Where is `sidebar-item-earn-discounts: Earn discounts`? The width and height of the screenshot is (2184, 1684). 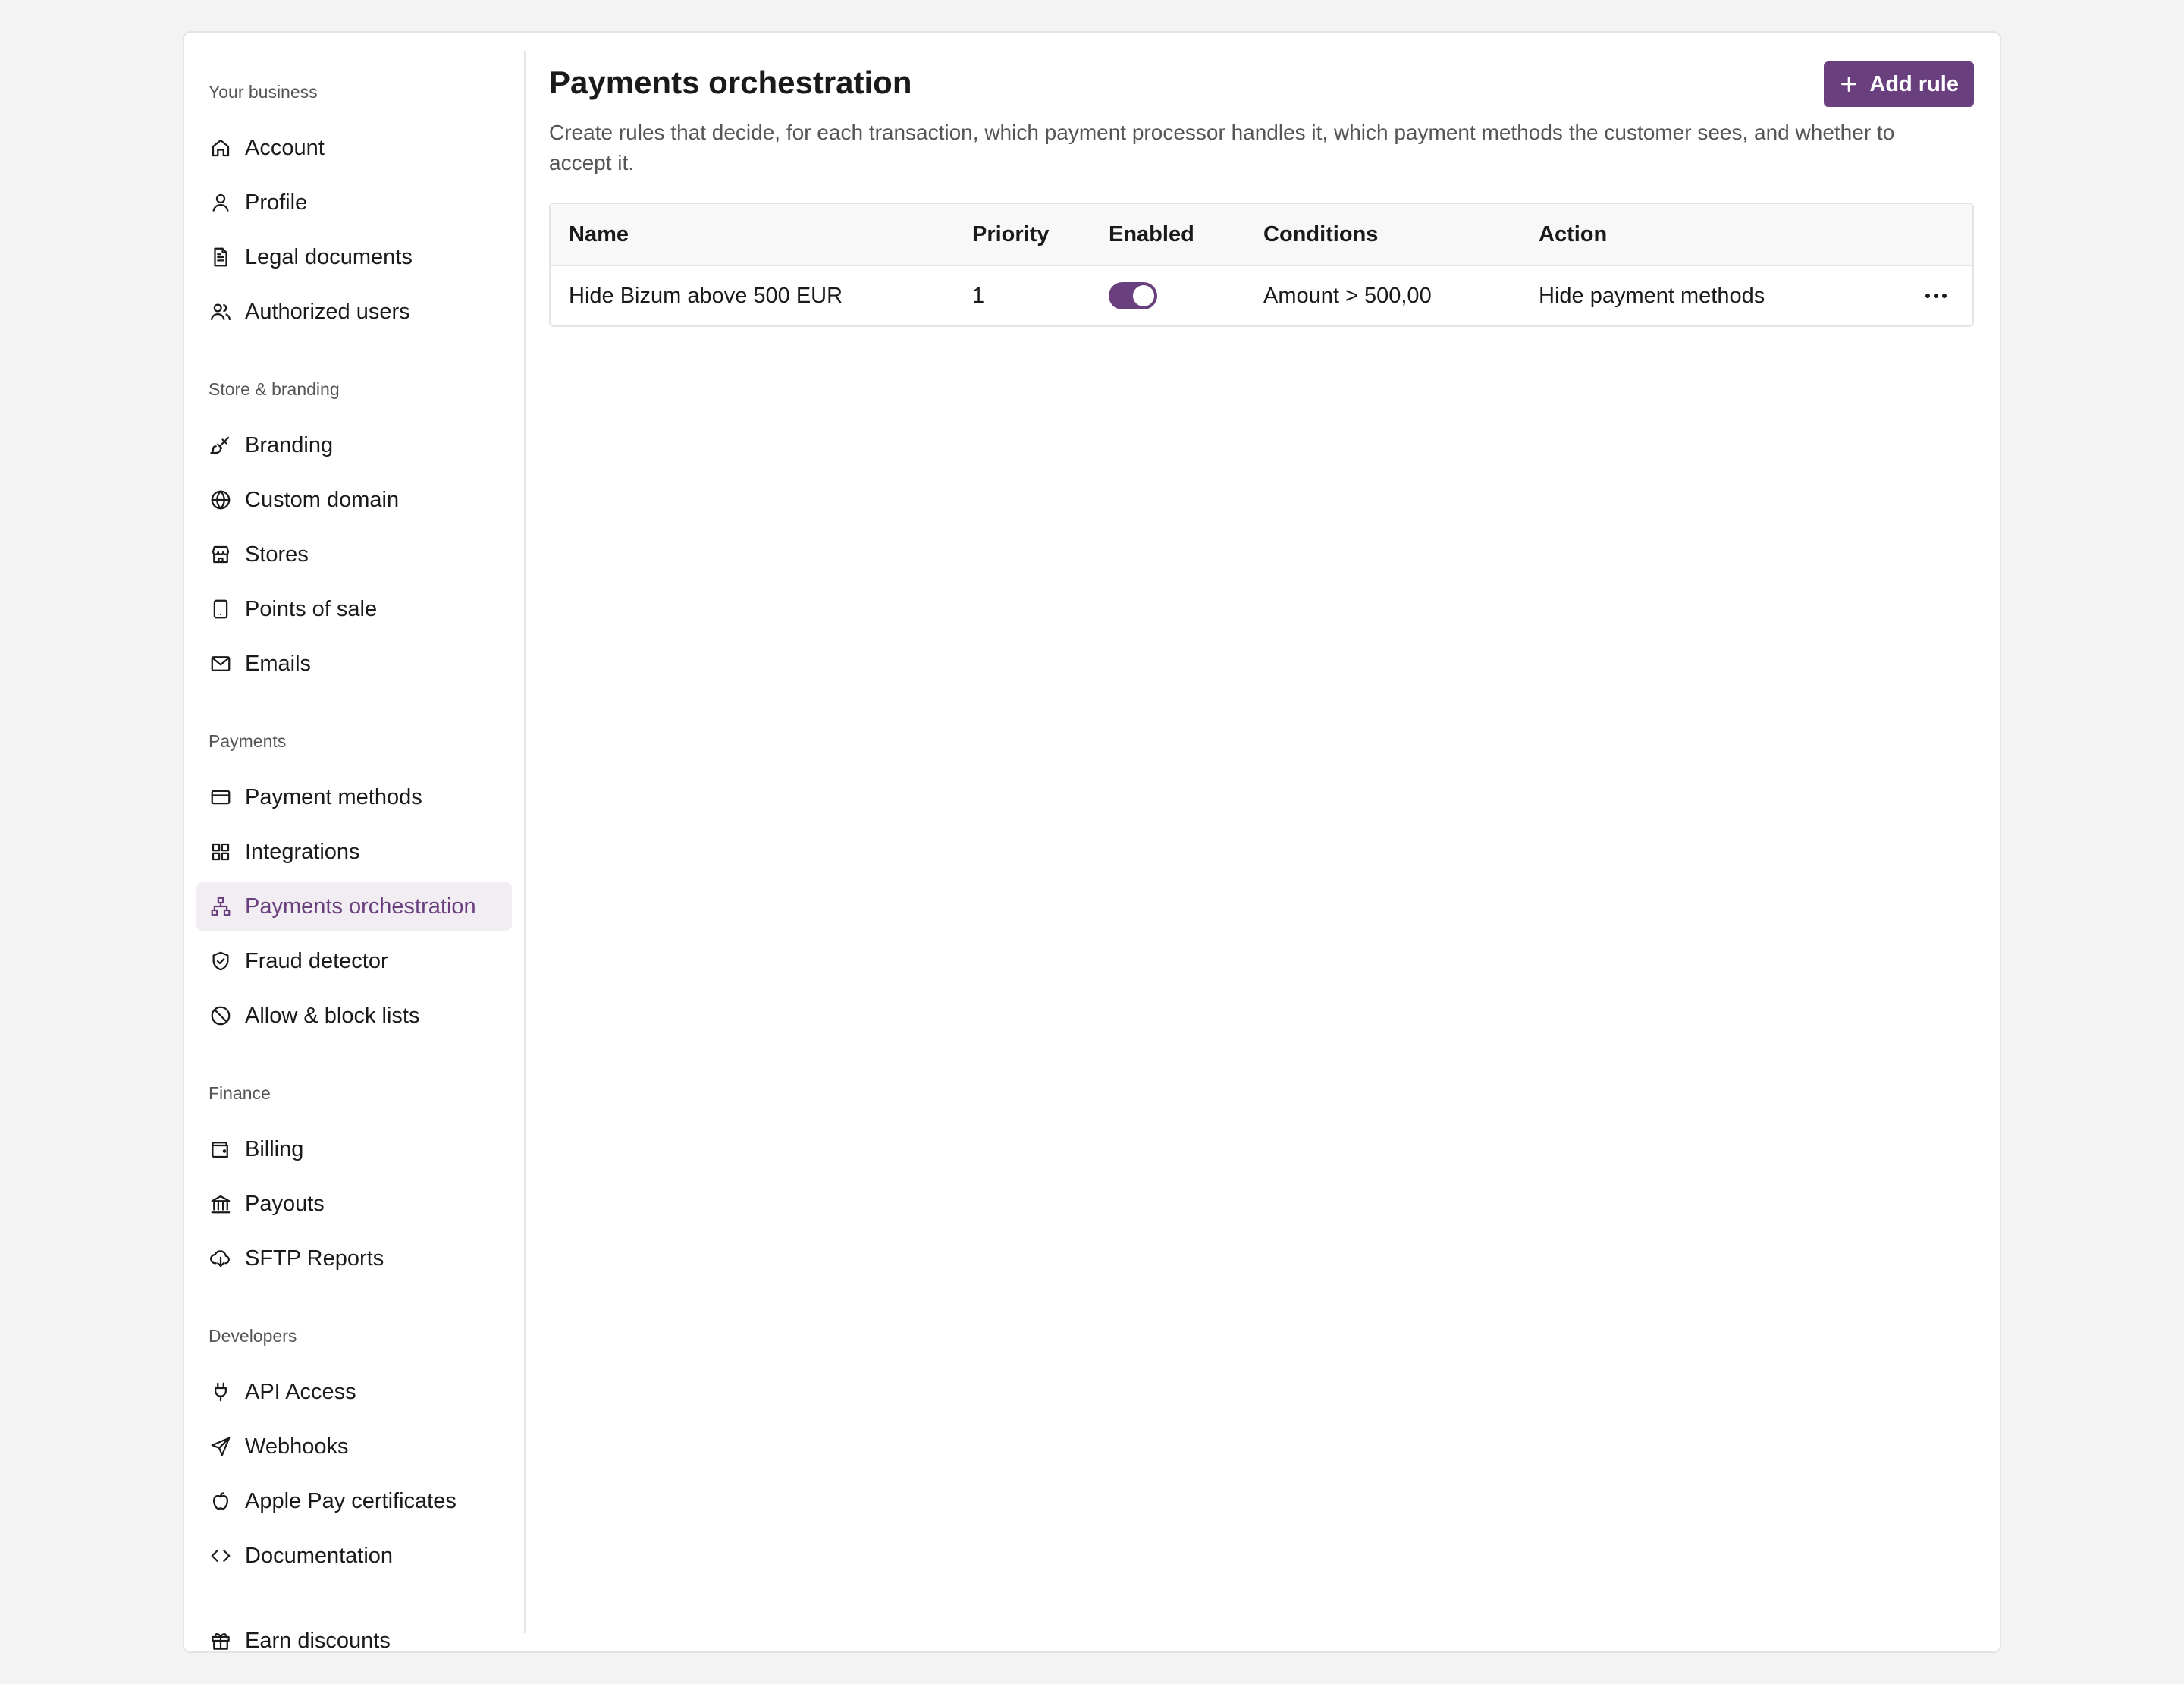 sidebar-item-earn-discounts: Earn discounts is located at coordinates (354, 1640).